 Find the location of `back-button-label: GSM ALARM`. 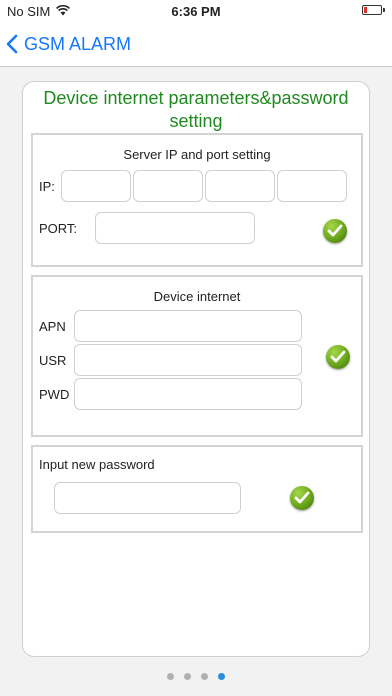

back-button-label: GSM ALARM is located at coordinates (78, 43).